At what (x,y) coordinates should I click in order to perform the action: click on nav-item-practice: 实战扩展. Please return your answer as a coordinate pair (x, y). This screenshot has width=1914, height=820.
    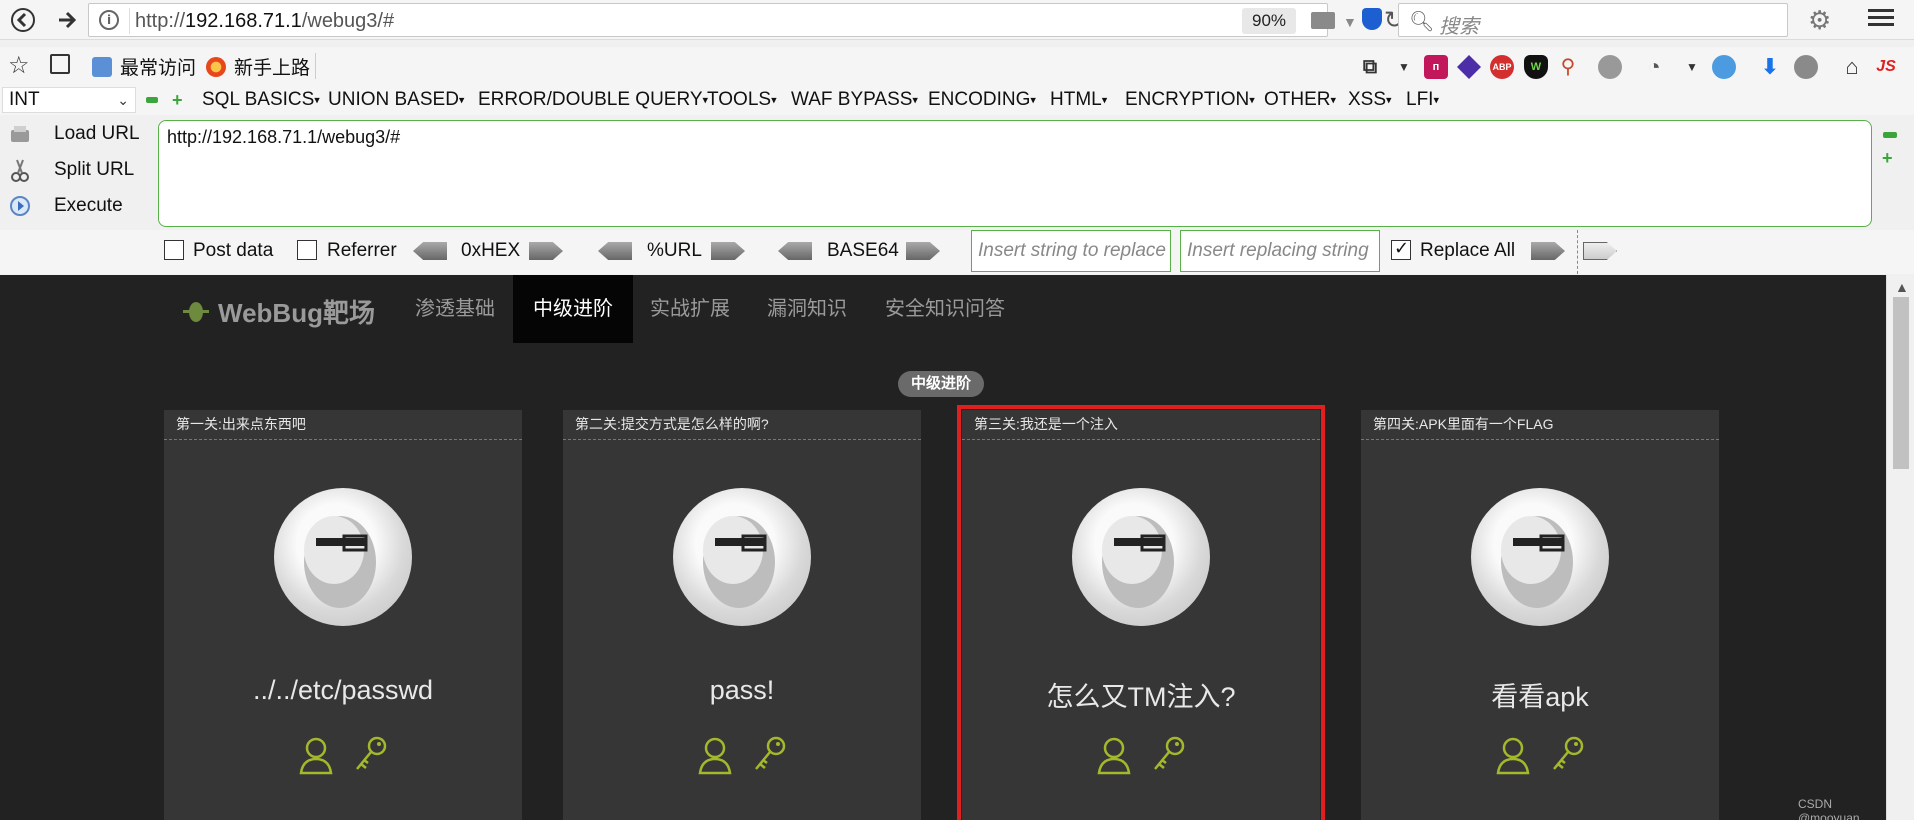
    Looking at the image, I should click on (690, 309).